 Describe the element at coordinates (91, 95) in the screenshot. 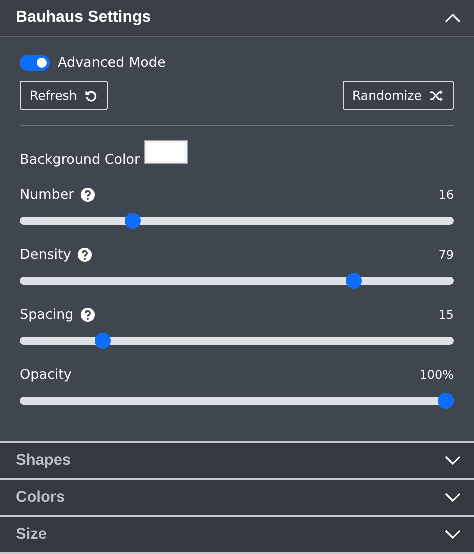

I see `refresh-icon` at that location.